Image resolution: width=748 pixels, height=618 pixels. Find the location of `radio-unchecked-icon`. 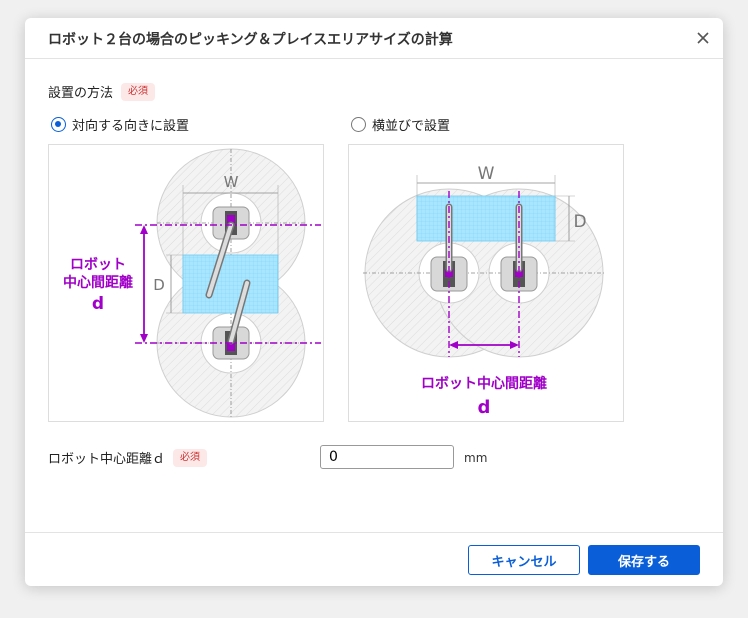

radio-unchecked-icon is located at coordinates (358, 124).